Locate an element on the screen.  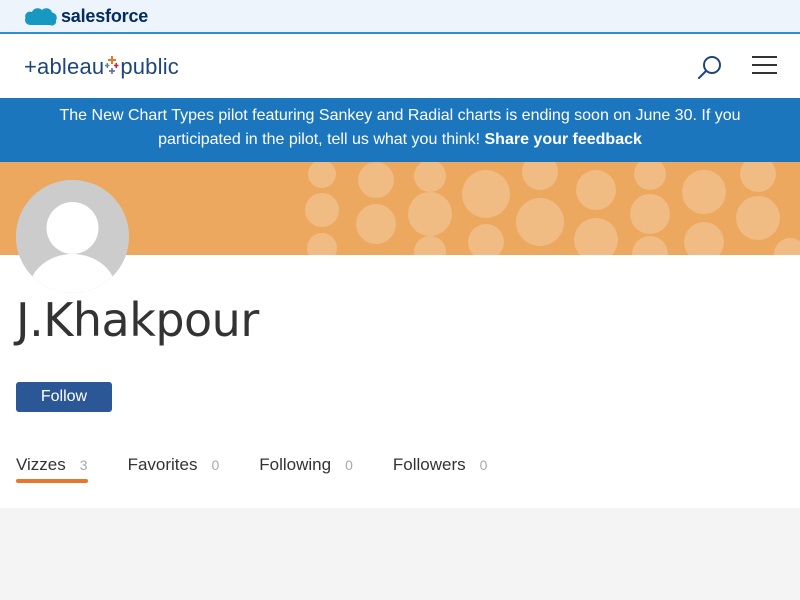
tab-favorites: Favorites 0 is located at coordinates (174, 470).